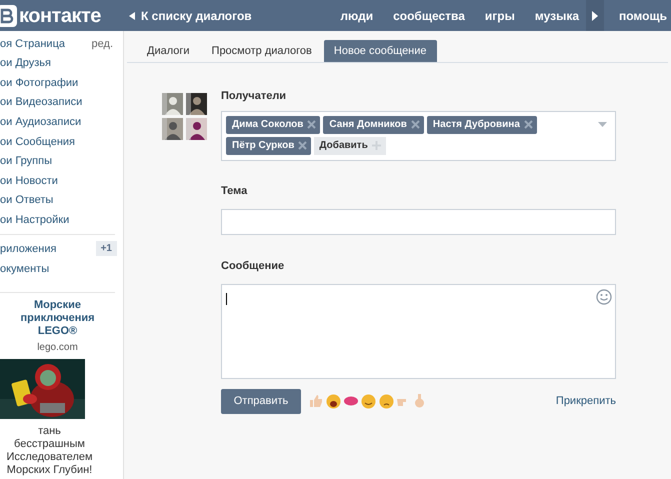 The height and width of the screenshot is (479, 671). What do you see at coordinates (102, 44) in the screenshot?
I see `edit-link: ред.` at bounding box center [102, 44].